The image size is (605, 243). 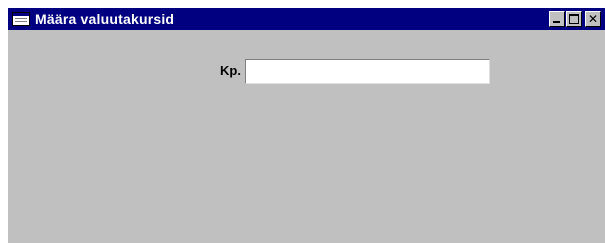 I want to click on window-title: Määra valuutakursid, so click(x=105, y=19).